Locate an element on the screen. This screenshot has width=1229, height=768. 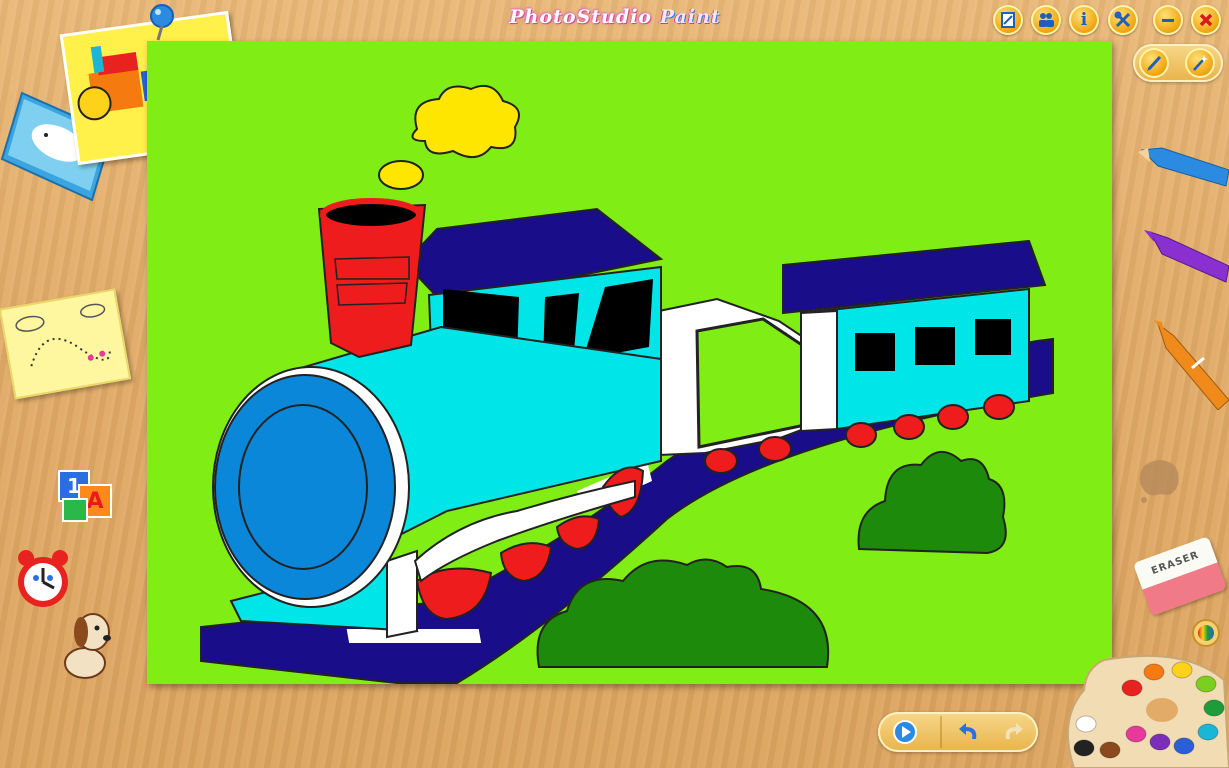
dot-to-dot-book is located at coordinates (66, 344).